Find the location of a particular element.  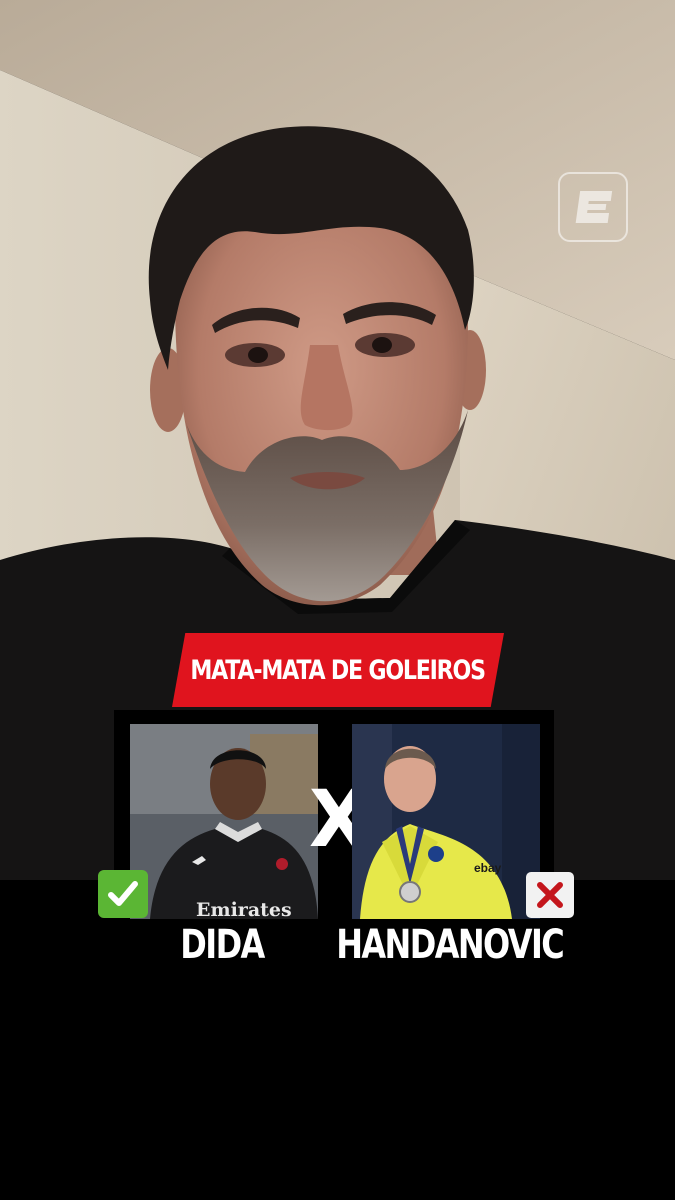

title-text: MATA-MATA DE GOLEIROS is located at coordinates (338, 670).